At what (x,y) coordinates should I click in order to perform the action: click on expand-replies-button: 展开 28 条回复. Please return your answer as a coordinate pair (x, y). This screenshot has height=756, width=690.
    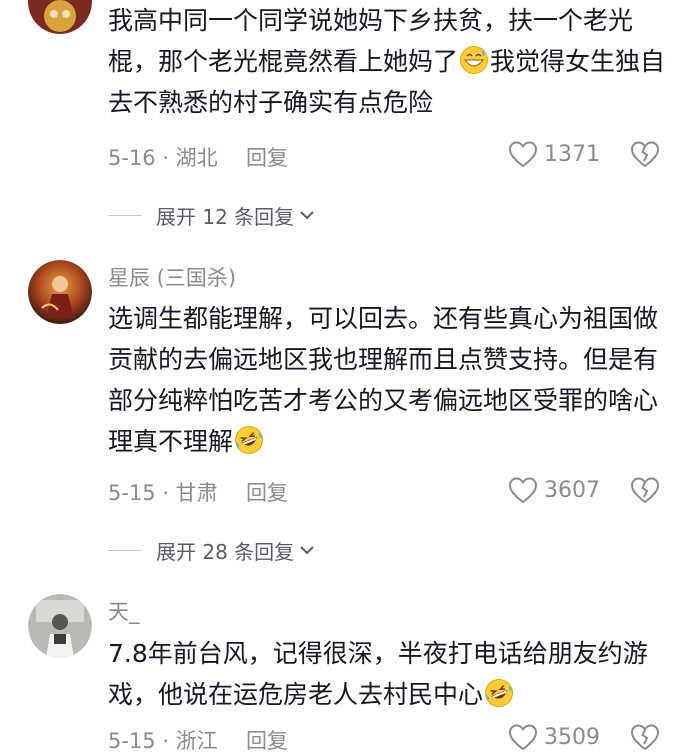
    Looking at the image, I should click on (212, 550).